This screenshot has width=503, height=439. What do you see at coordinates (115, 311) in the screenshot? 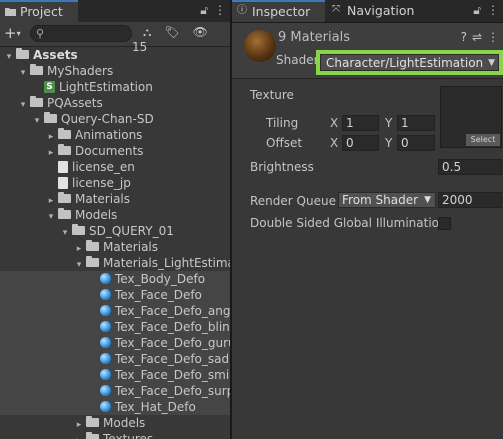
I see `material-tree-item: Tex_Face_Defo_ang` at bounding box center [115, 311].